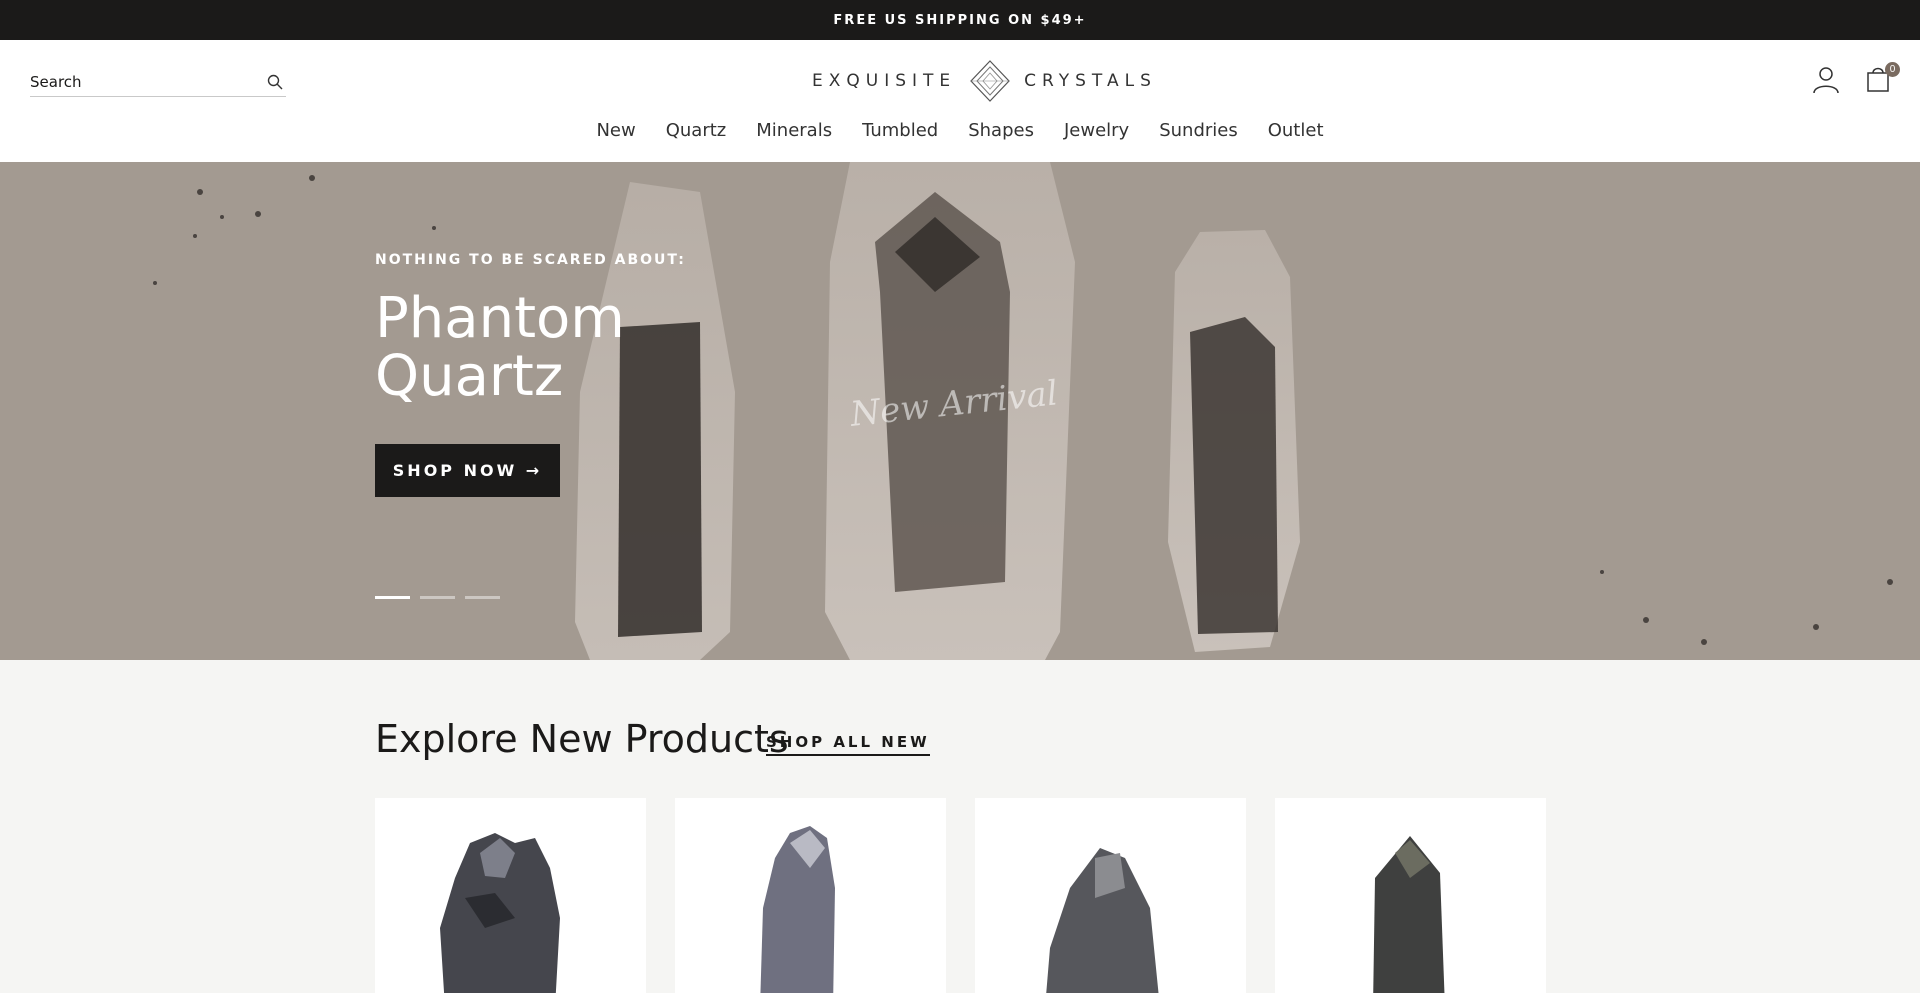 The height and width of the screenshot is (993, 1920). I want to click on nav-item-jewelry: Jewelry, so click(1096, 130).